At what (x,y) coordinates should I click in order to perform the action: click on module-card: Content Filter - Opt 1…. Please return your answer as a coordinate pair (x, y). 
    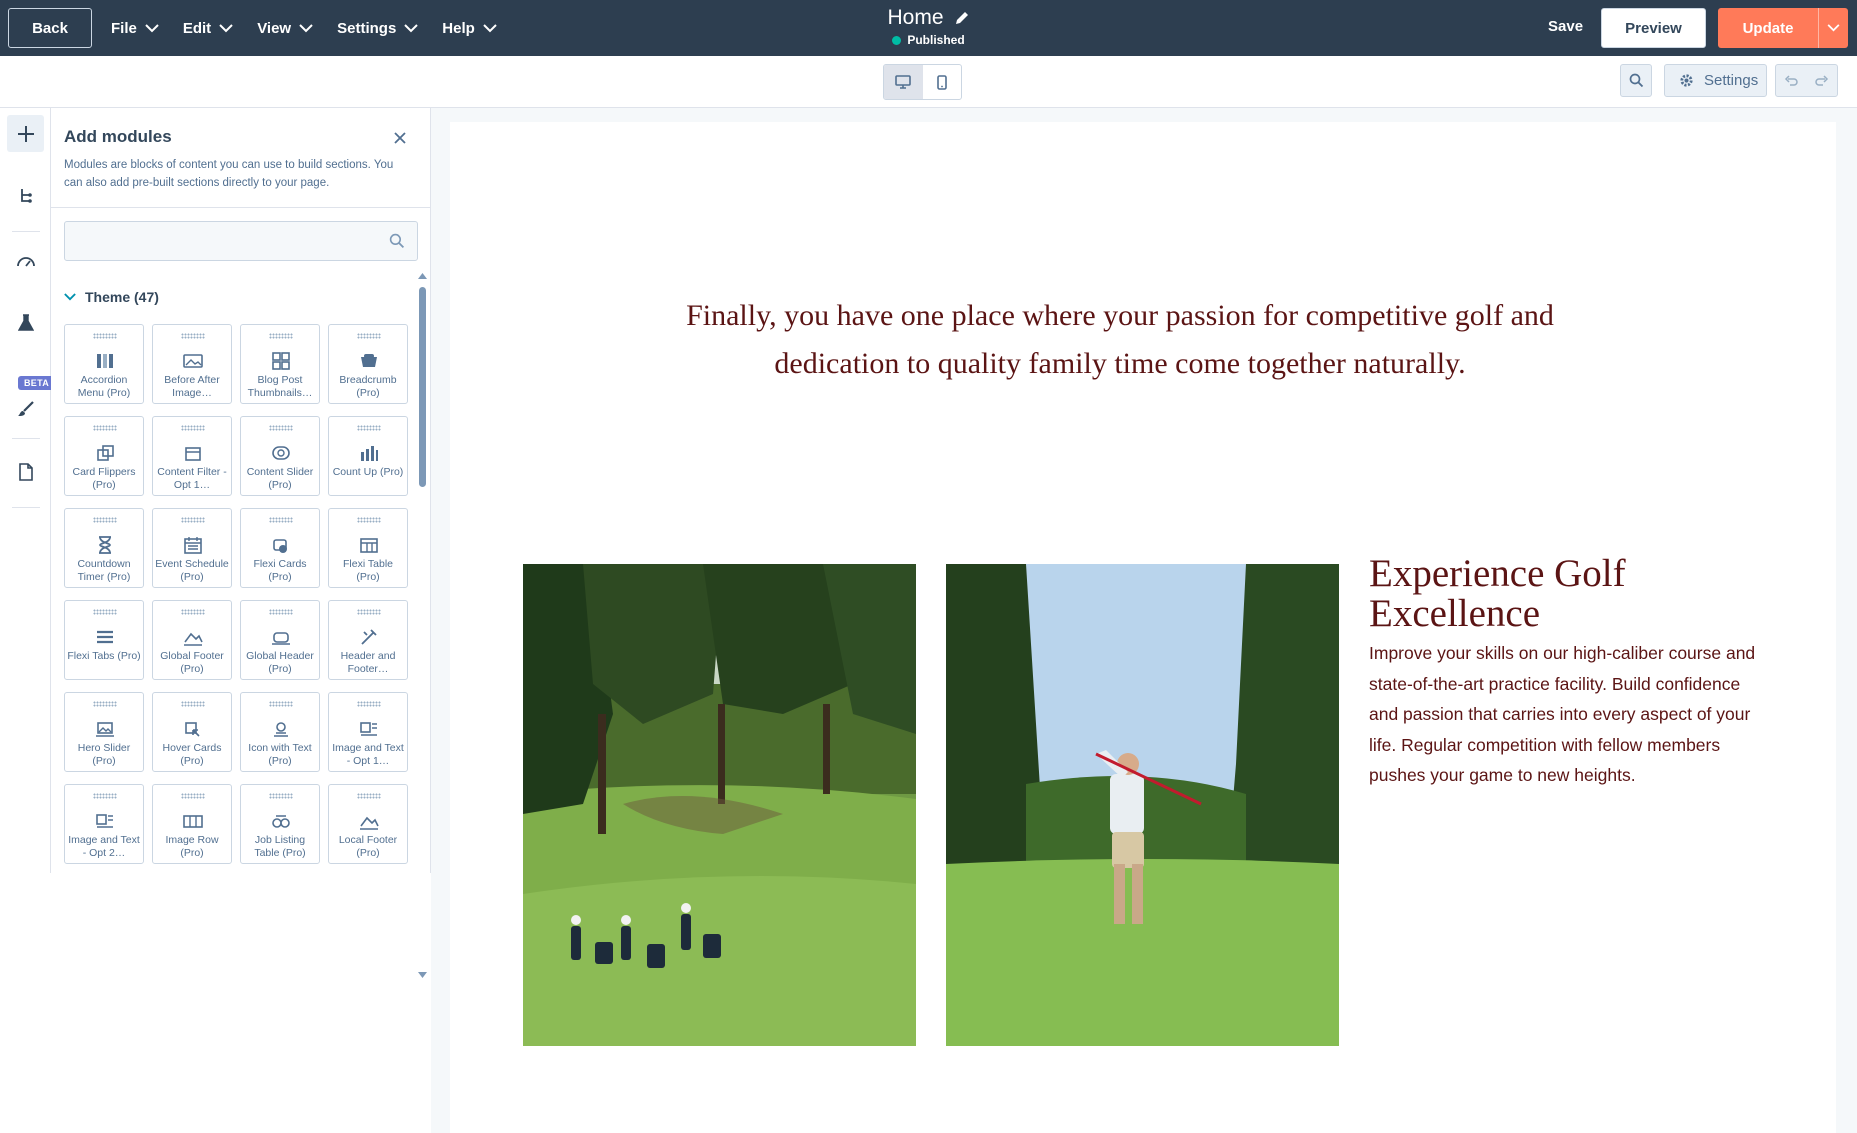
    Looking at the image, I should click on (192, 456).